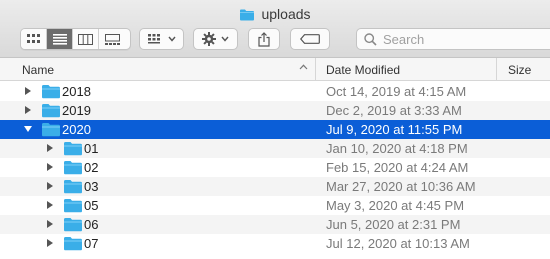 This screenshot has width=550, height=259. I want to click on name-column-header: Name, so click(158, 69).